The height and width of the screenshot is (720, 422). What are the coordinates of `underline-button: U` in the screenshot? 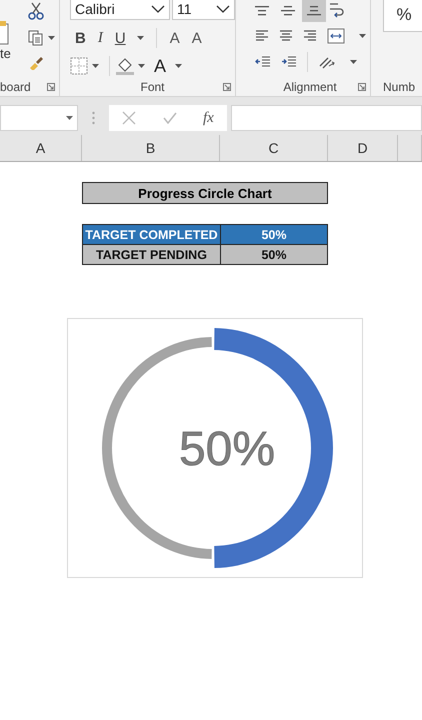 It's located at (120, 38).